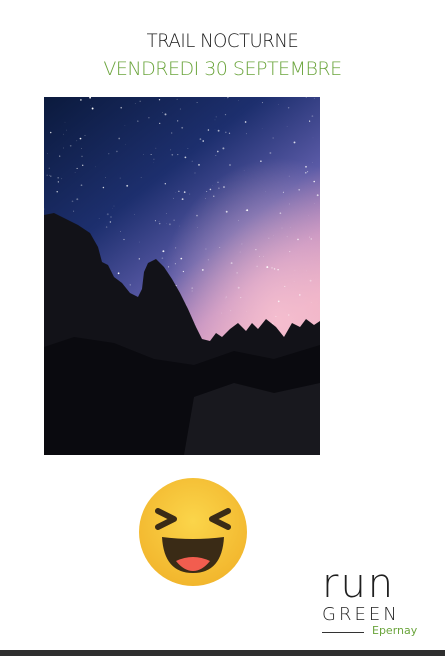  What do you see at coordinates (222, 69) in the screenshot?
I see `event-date: VENDREDI 30 SEPTEMBRE` at bounding box center [222, 69].